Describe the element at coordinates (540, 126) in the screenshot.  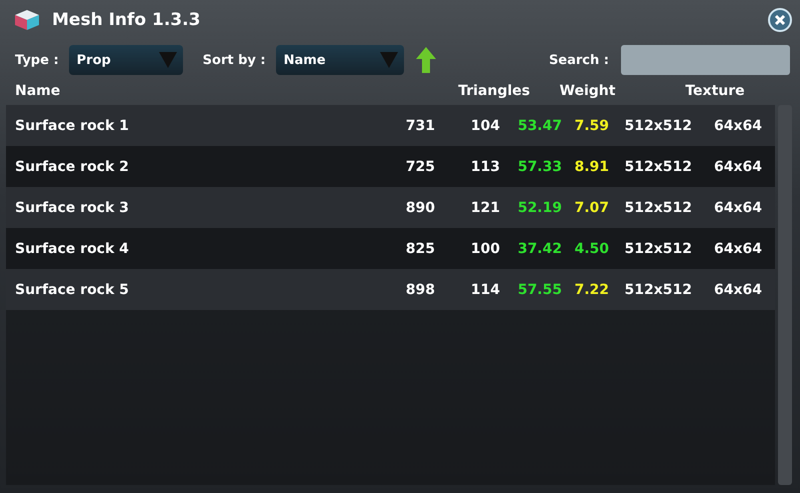
I see `table-cell: 53.47` at that location.